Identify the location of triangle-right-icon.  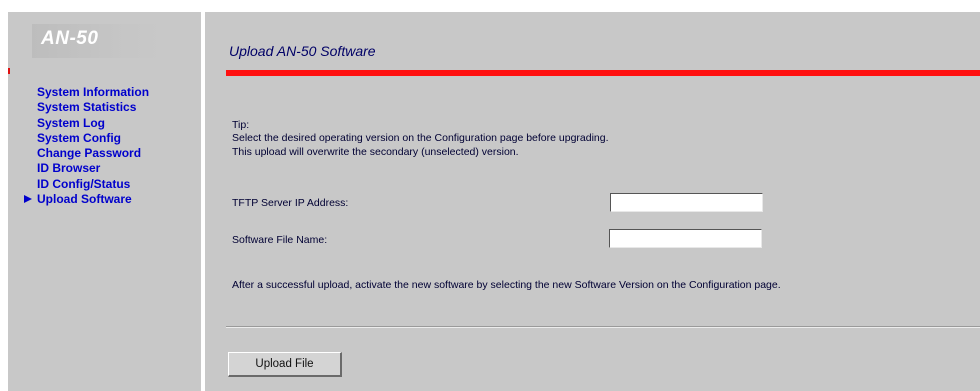
(28, 199).